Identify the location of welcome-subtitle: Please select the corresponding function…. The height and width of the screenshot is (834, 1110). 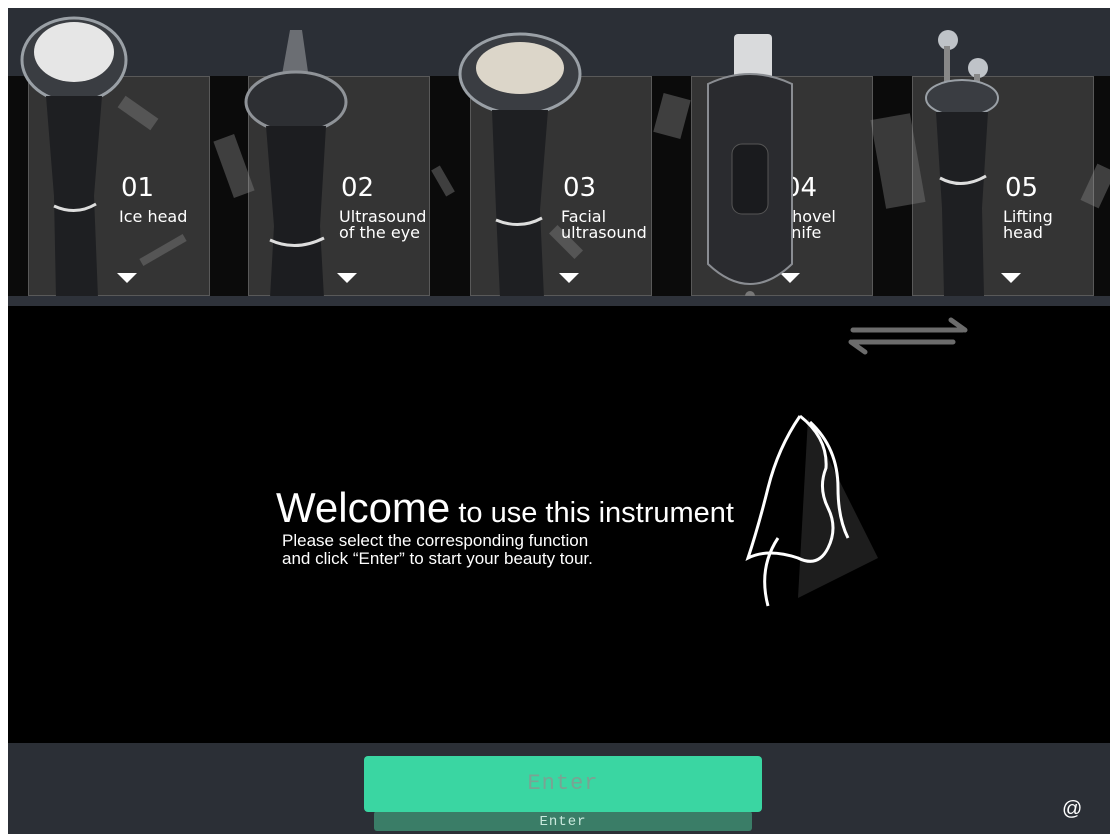
(437, 549).